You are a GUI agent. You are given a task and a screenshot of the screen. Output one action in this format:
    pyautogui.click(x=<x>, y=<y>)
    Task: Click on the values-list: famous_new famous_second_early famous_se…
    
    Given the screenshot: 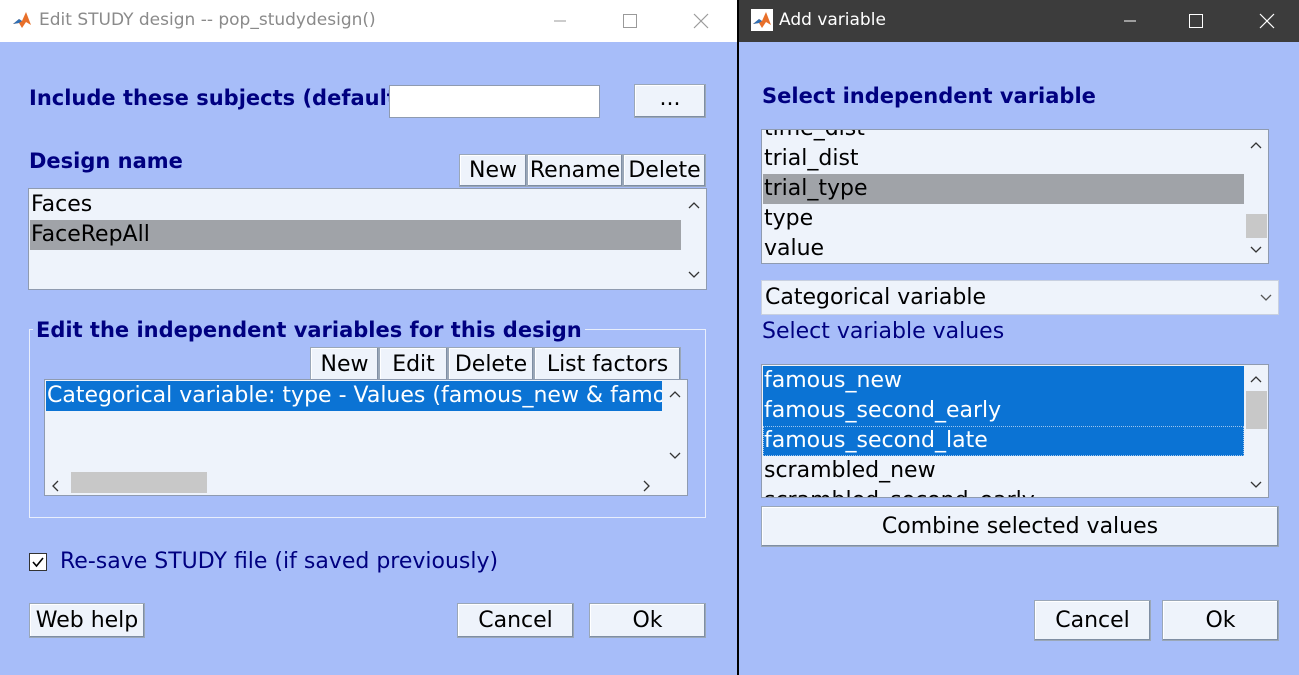 What is the action you would take?
    pyautogui.click(x=1015, y=431)
    